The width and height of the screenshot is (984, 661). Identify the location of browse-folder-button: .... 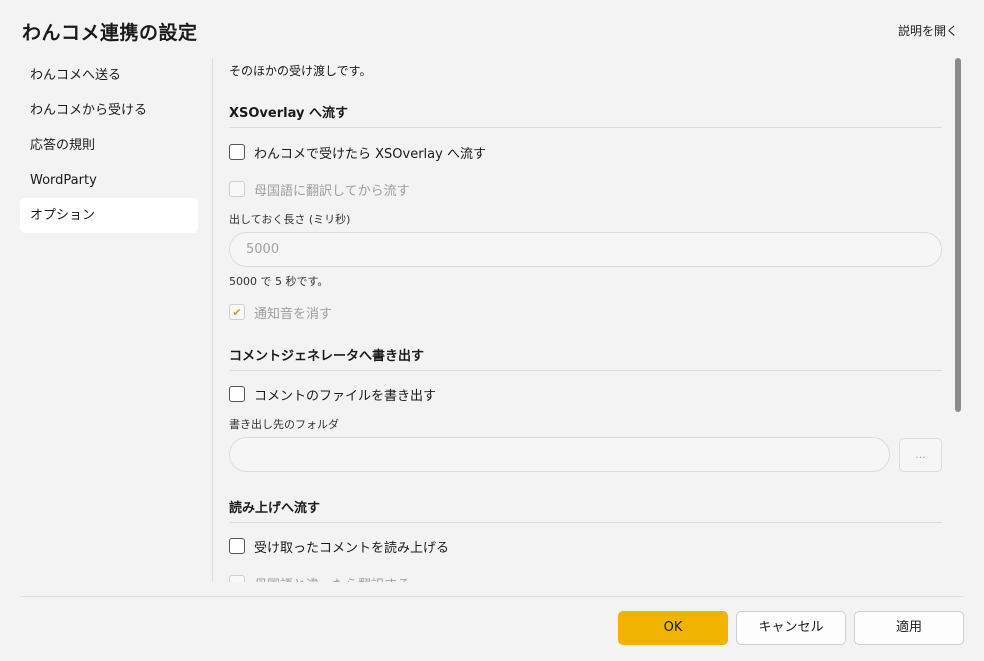
(920, 454).